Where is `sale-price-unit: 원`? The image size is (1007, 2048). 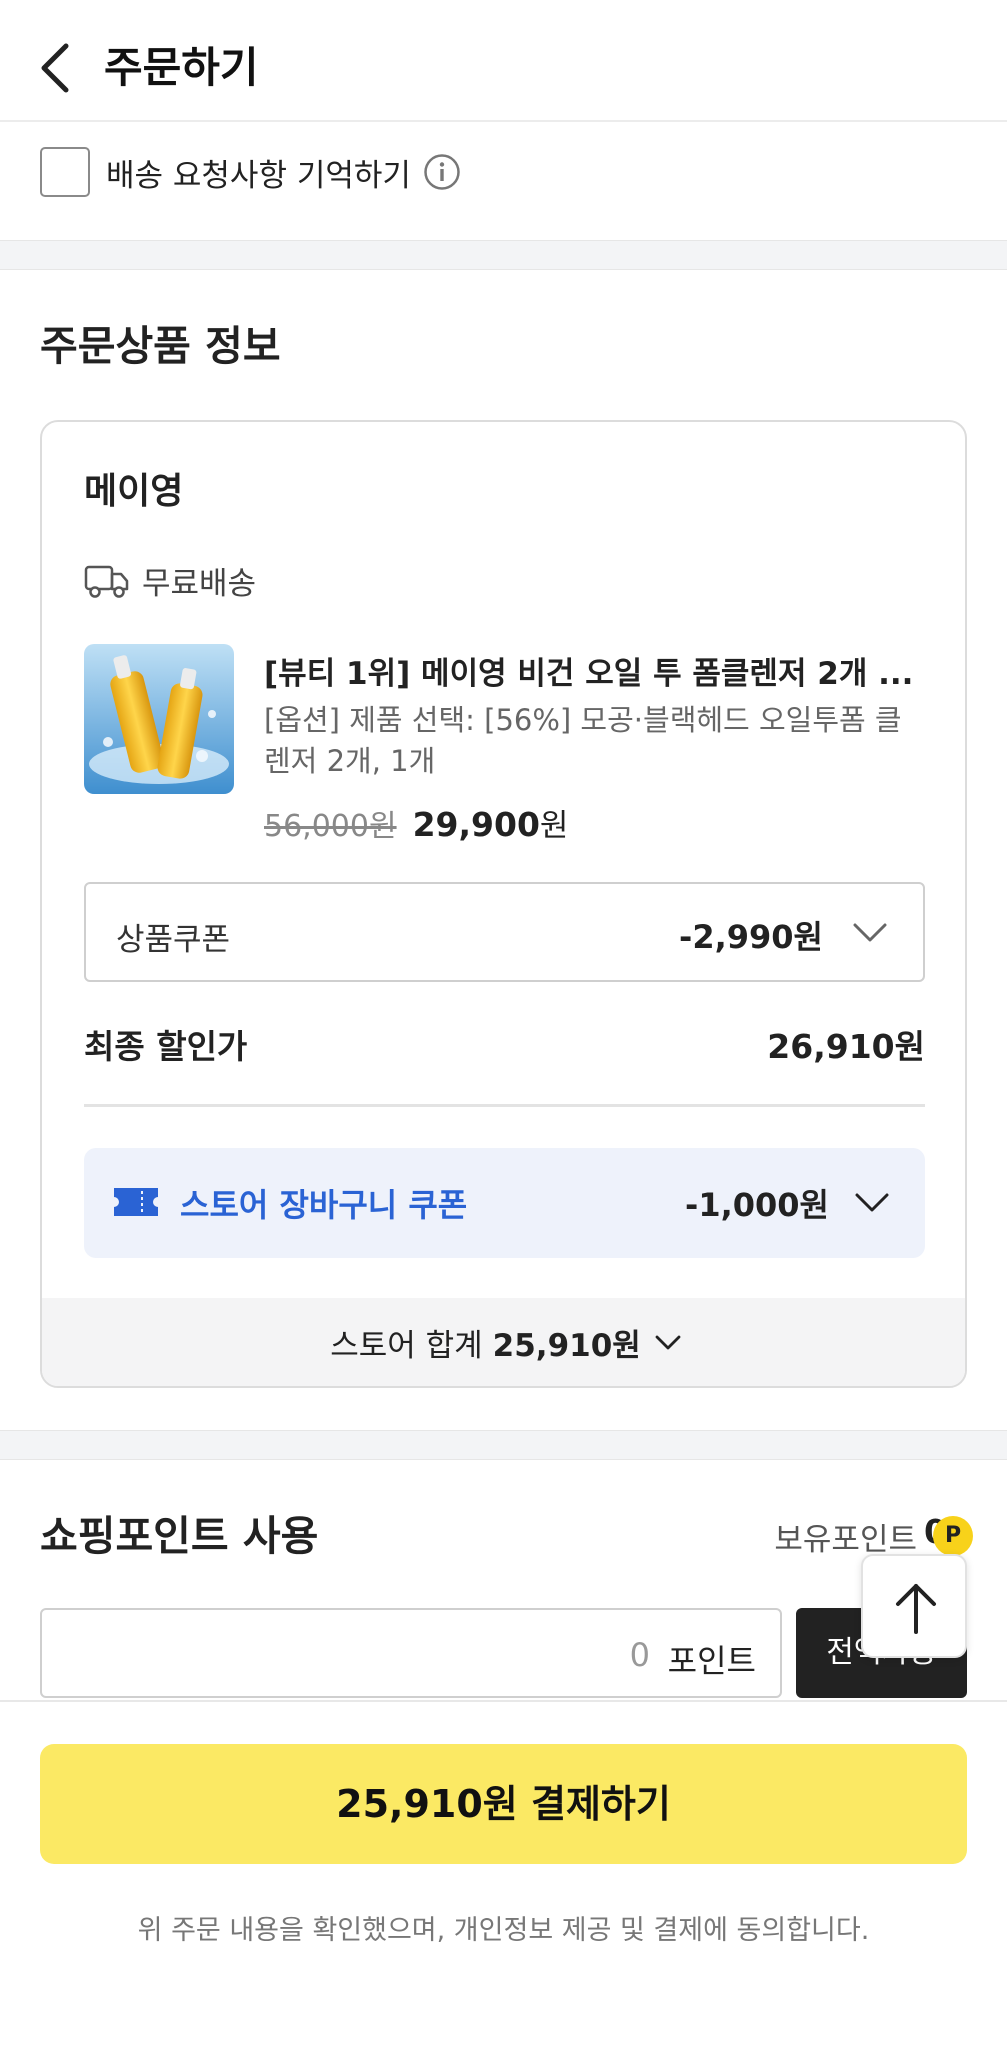 sale-price-unit: 원 is located at coordinates (554, 826).